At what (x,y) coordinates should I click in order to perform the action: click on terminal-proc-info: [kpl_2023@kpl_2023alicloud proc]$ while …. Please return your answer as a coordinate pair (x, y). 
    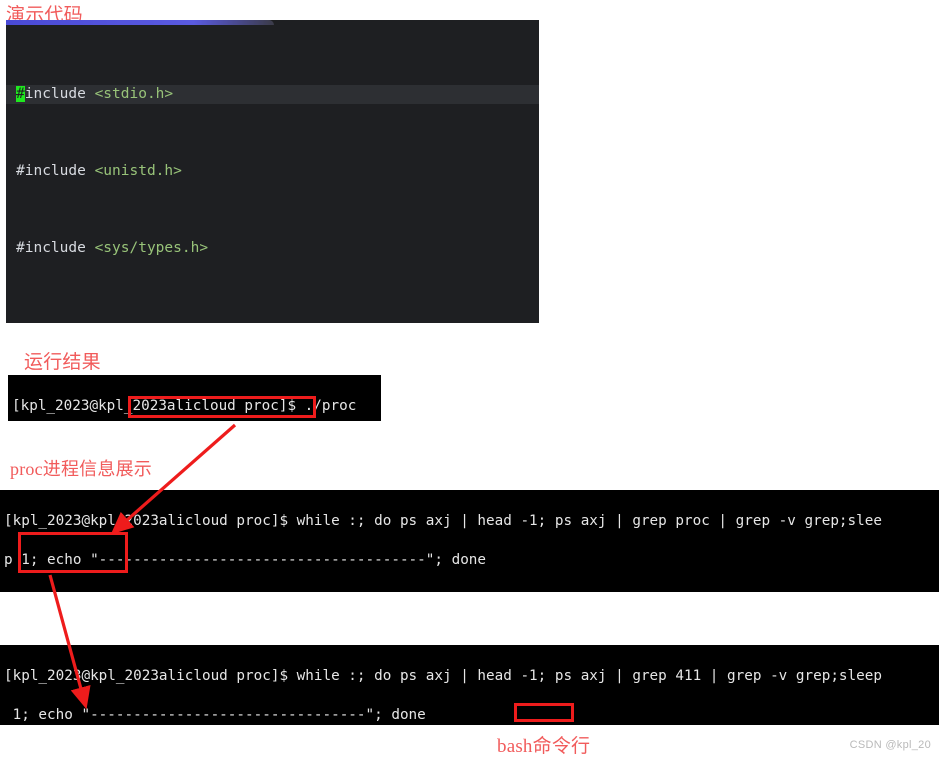
    Looking at the image, I should click on (469, 541).